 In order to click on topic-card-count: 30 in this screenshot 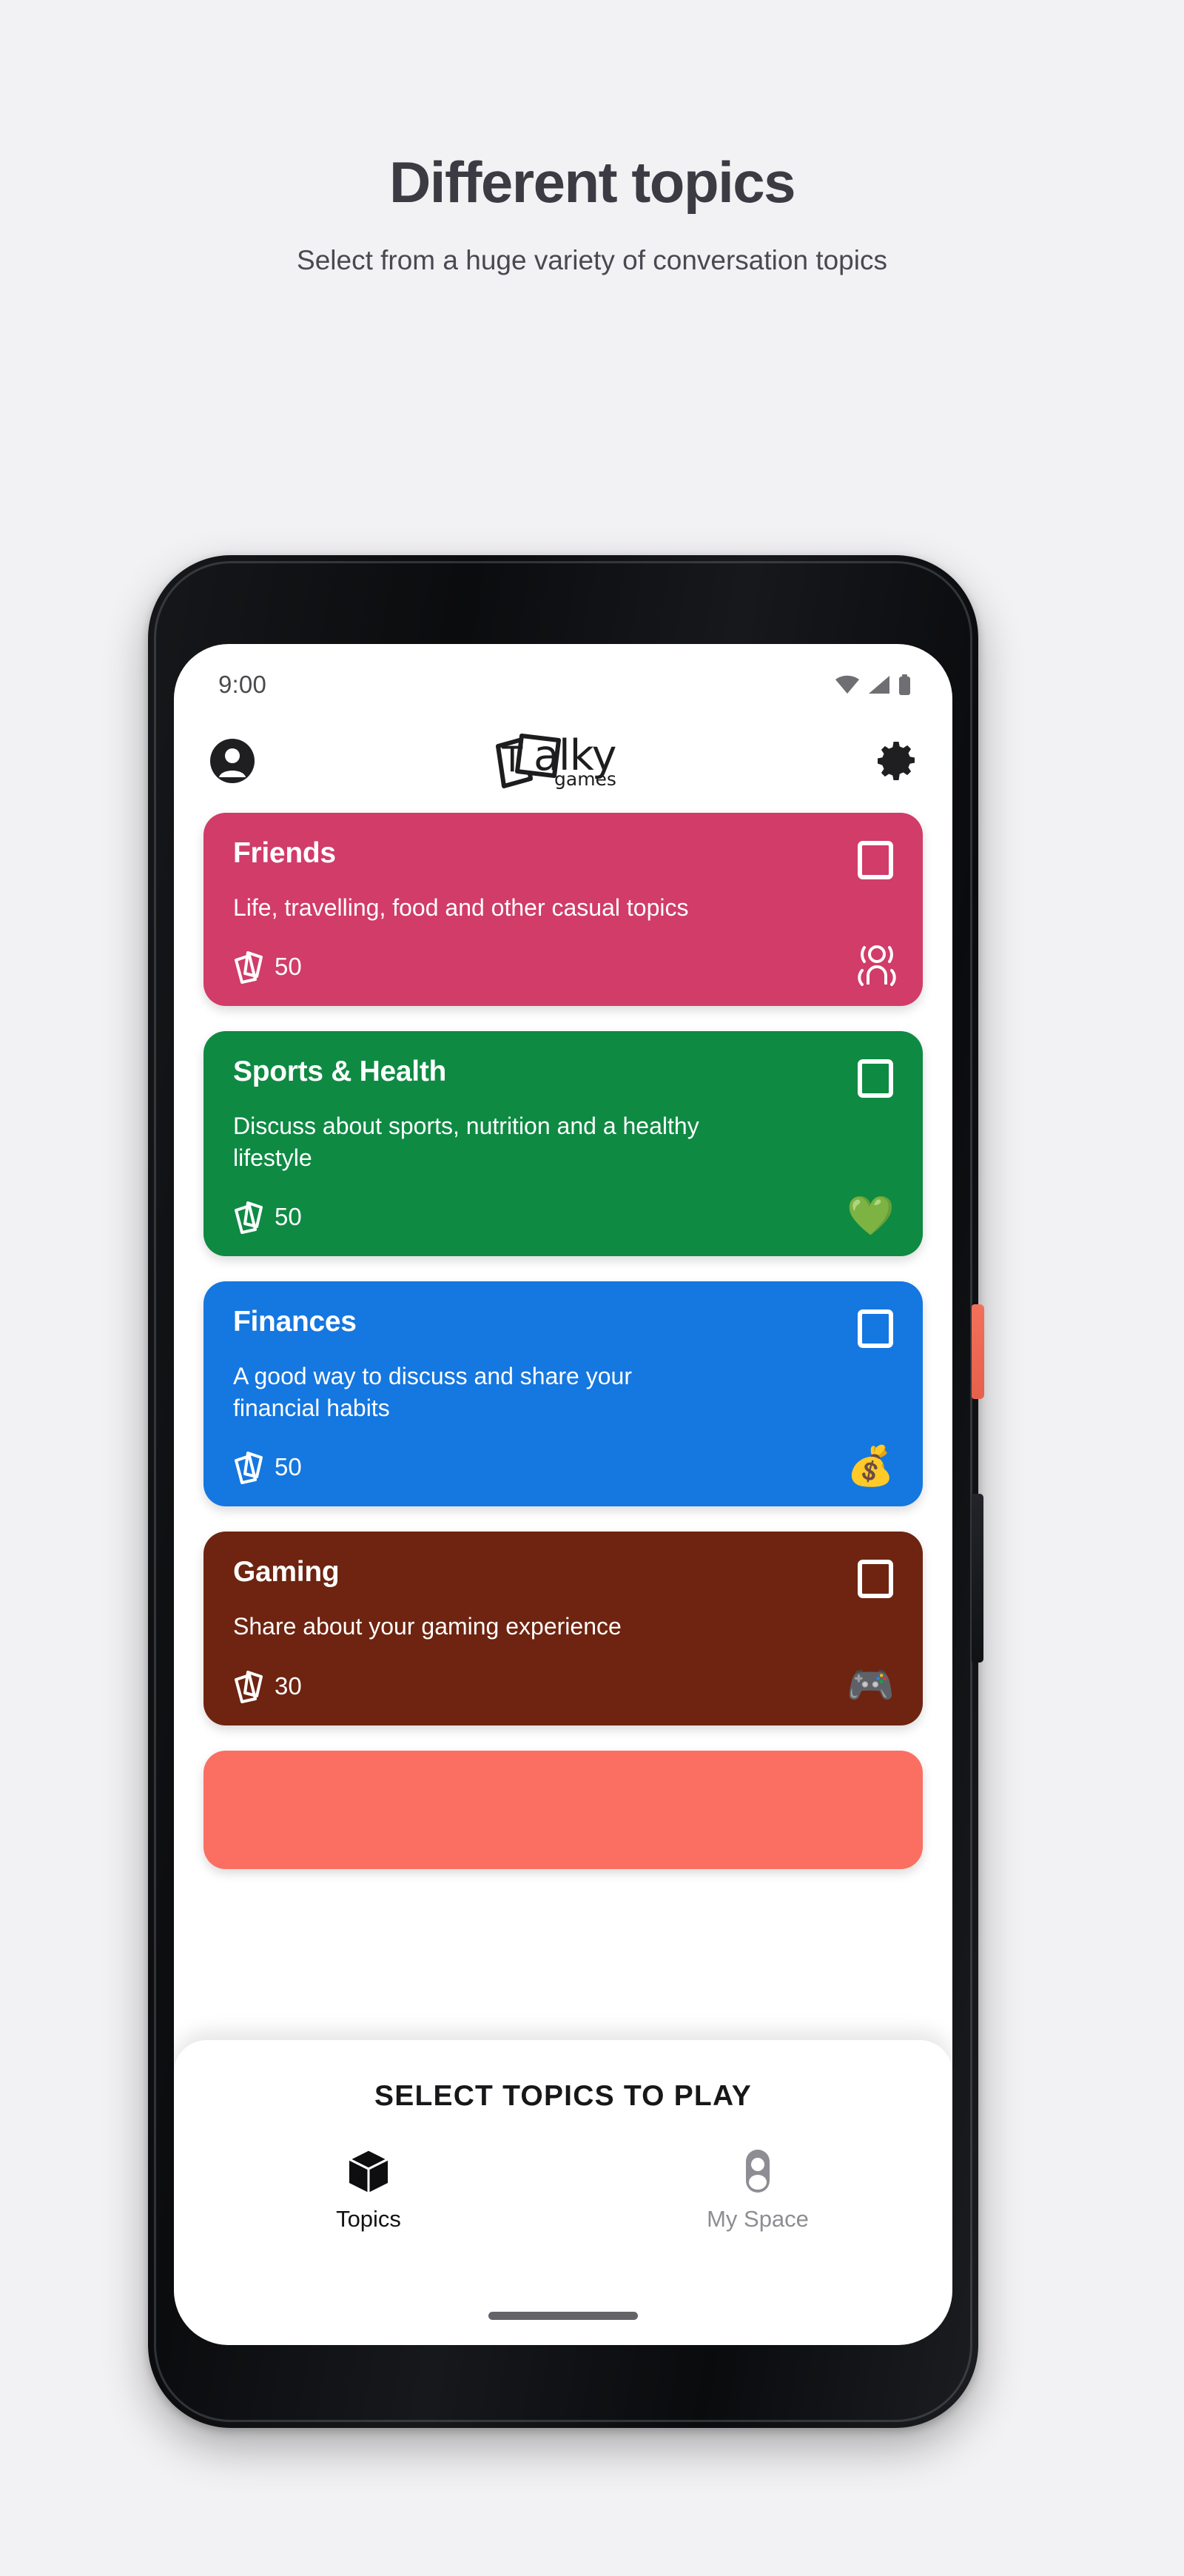, I will do `click(267, 1686)`.